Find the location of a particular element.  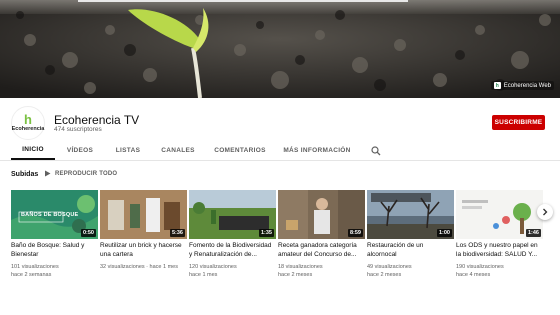

video-thumbnail: 1:00 is located at coordinates (410, 214).